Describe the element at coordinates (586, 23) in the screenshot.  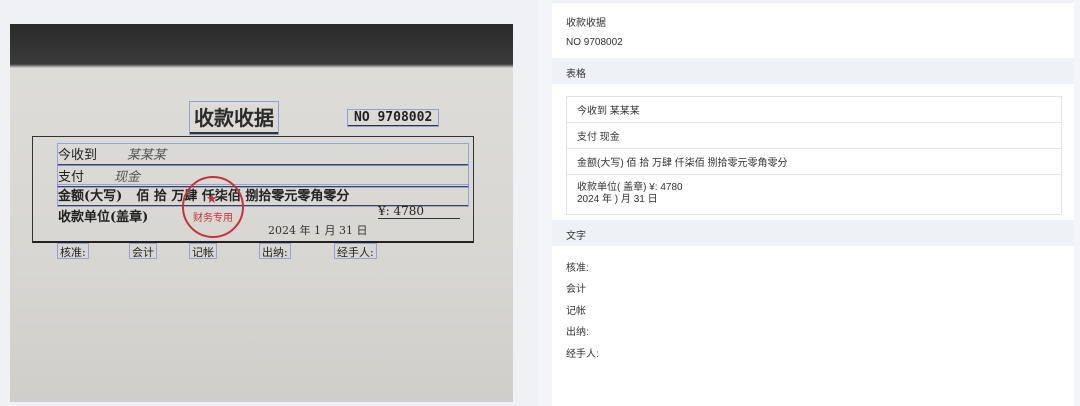
I see `result-title: 收款收据` at that location.